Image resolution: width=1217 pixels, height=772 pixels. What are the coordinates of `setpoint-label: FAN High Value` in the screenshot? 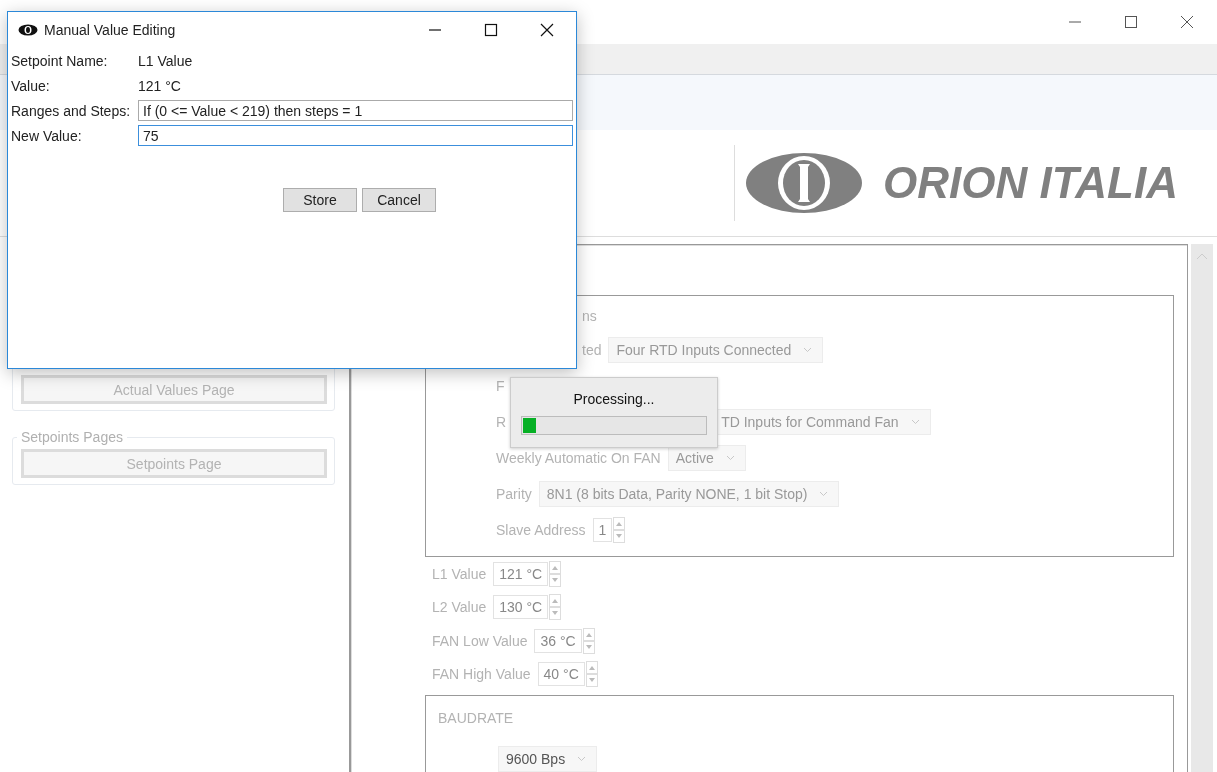 It's located at (481, 674).